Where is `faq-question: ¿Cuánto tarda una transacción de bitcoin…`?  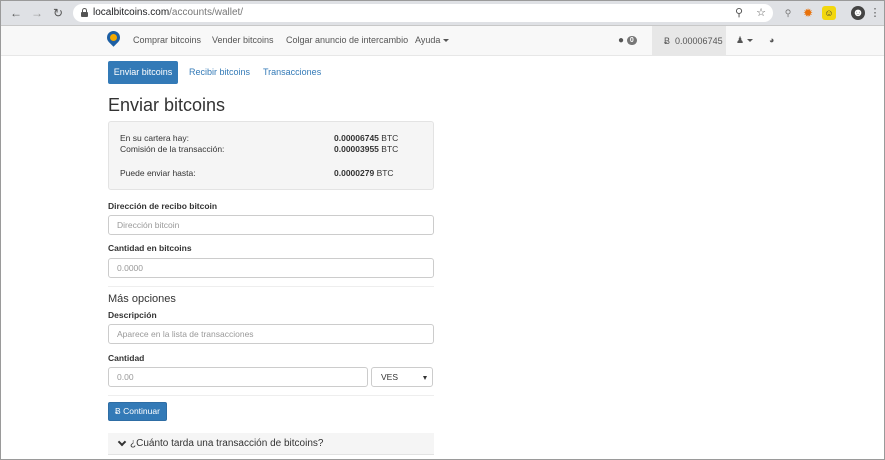
faq-question: ¿Cuánto tarda una transacción de bitcoin… is located at coordinates (227, 443).